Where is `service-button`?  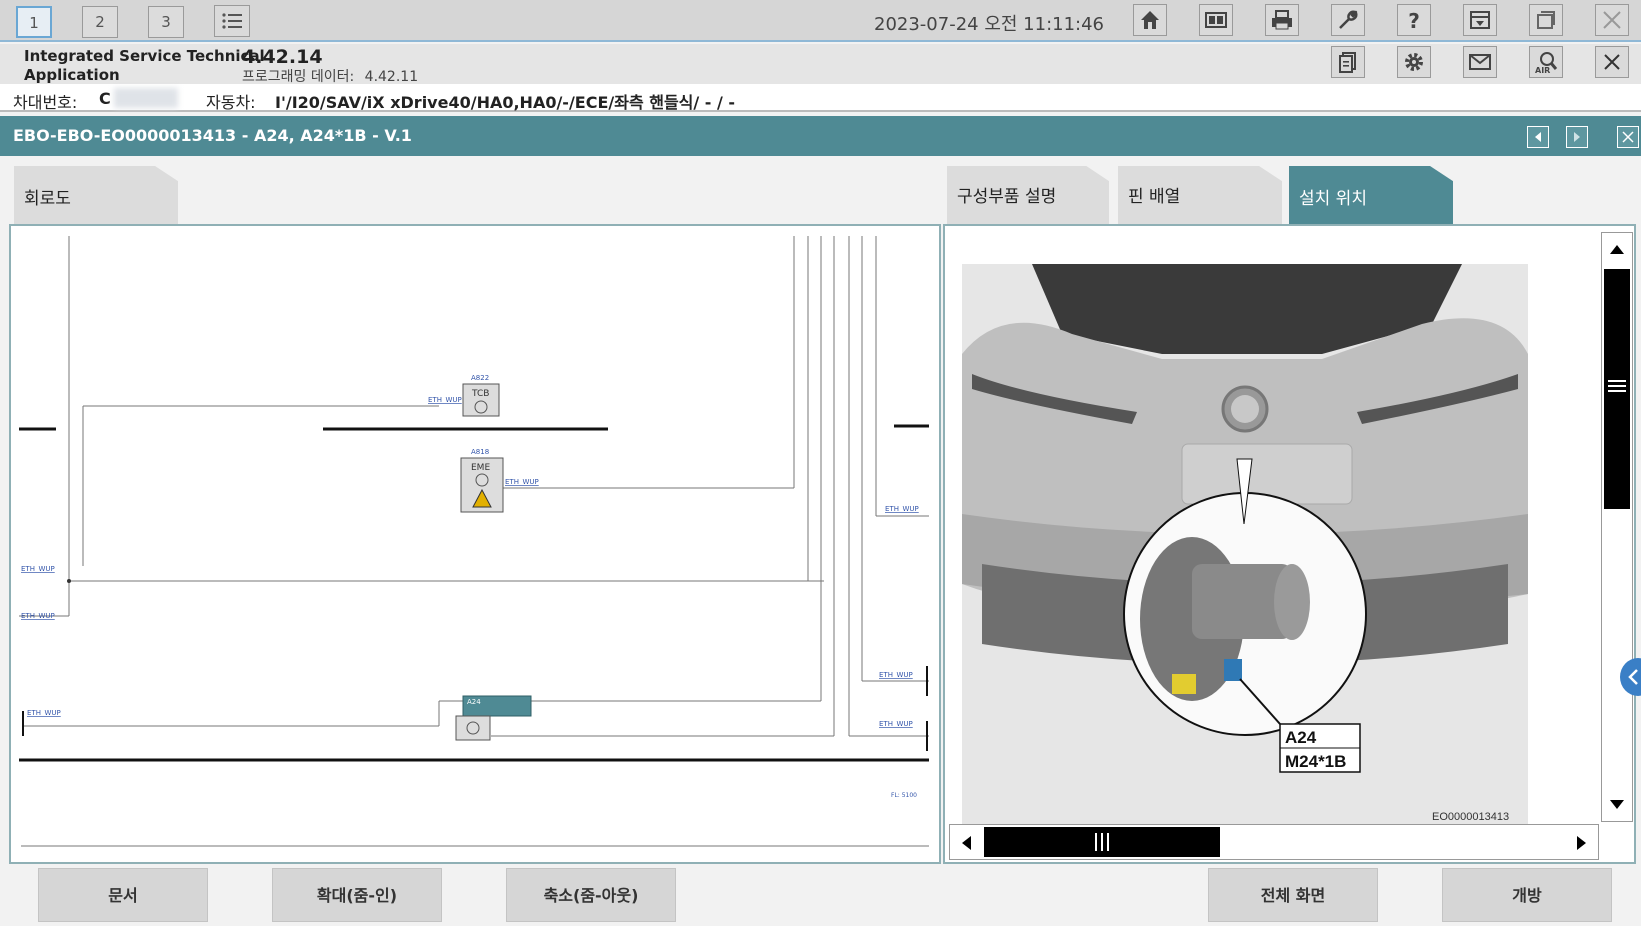
service-button is located at coordinates (1348, 20).